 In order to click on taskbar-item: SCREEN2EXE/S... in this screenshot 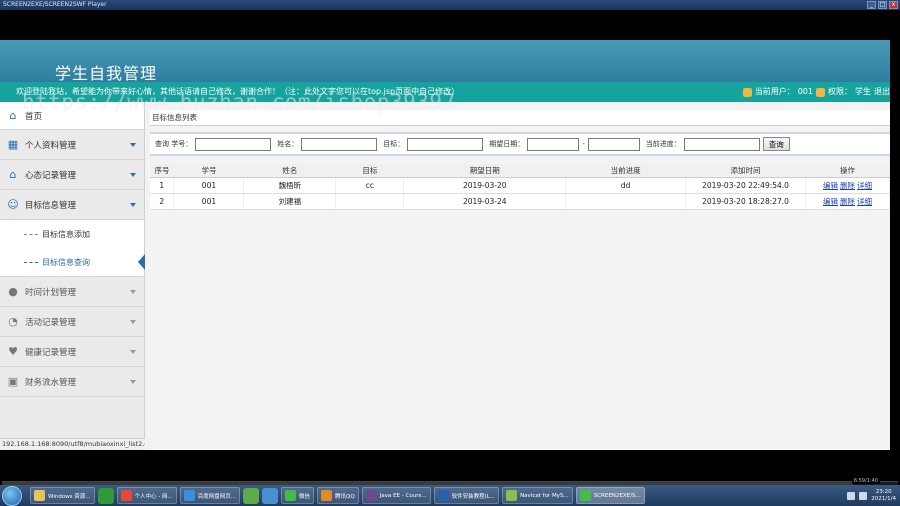, I will do `click(610, 495)`.